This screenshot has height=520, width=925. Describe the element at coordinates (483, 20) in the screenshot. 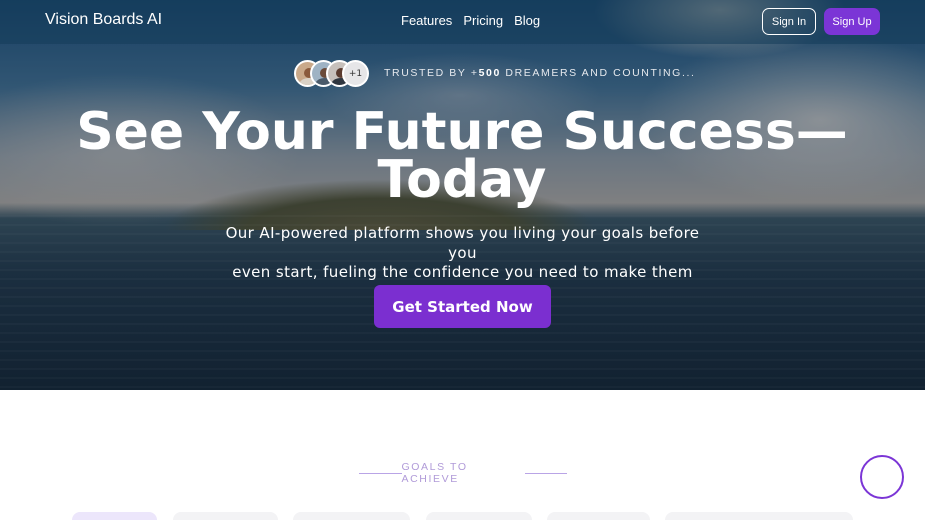

I see `nav-link-pricing: Pricing` at that location.